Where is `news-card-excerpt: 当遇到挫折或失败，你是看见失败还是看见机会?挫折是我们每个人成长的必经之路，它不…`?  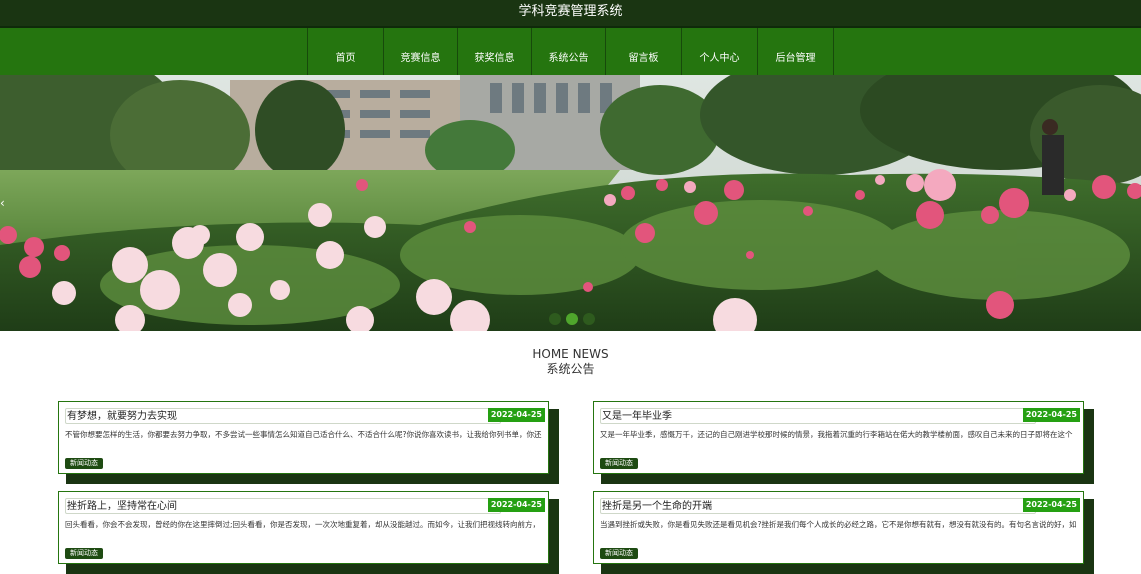 news-card-excerpt: 当遇到挫折或失败，你是看见失败还是看见机会?挫折是我们每个人成长的必经之路，它不… is located at coordinates (838, 524).